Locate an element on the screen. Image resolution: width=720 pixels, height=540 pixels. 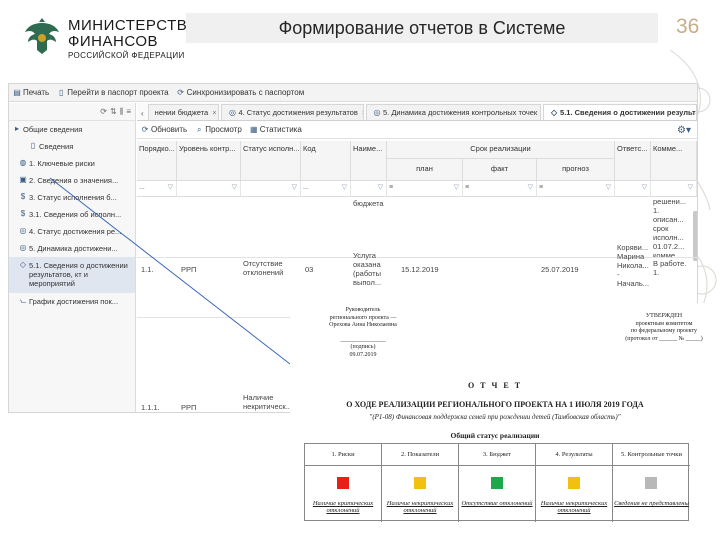
sync-icon: ⟳ is located at coordinates (180, 92).